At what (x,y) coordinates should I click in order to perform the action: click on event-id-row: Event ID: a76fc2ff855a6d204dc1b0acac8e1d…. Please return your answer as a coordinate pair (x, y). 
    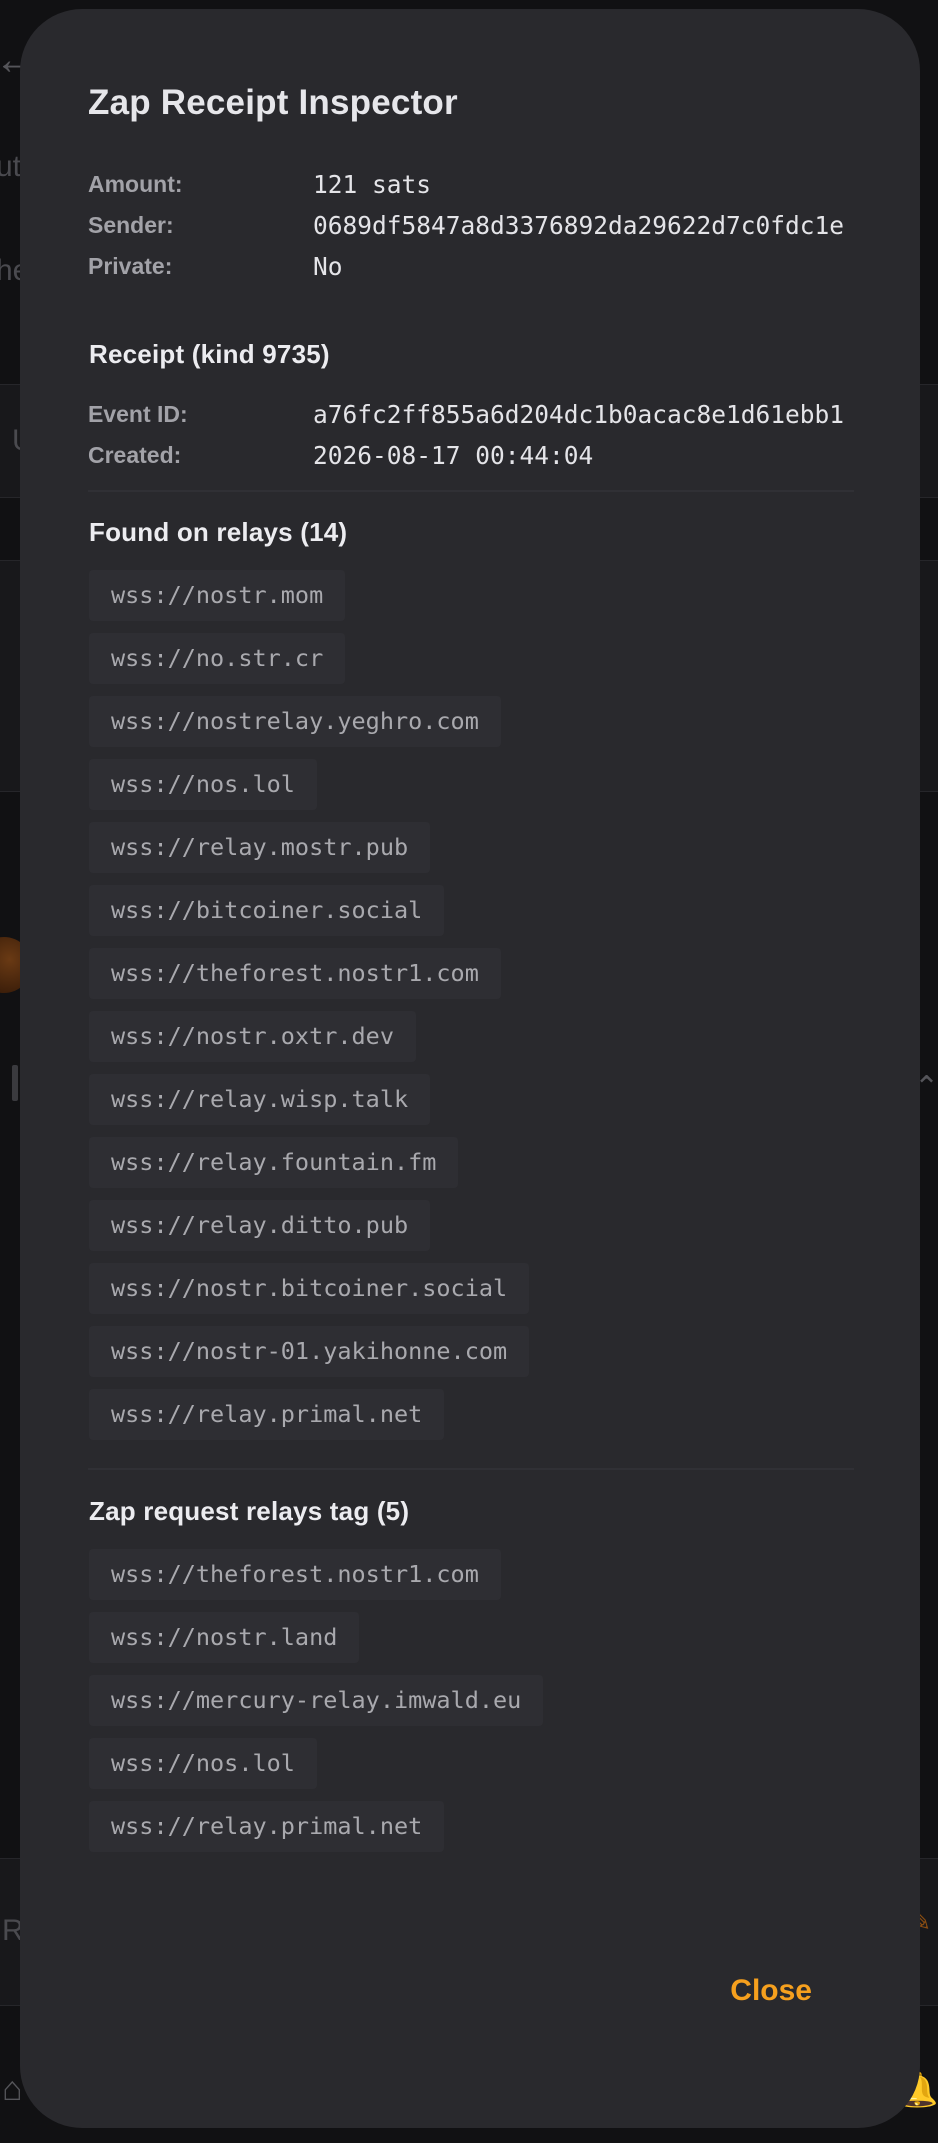
    Looking at the image, I should click on (466, 414).